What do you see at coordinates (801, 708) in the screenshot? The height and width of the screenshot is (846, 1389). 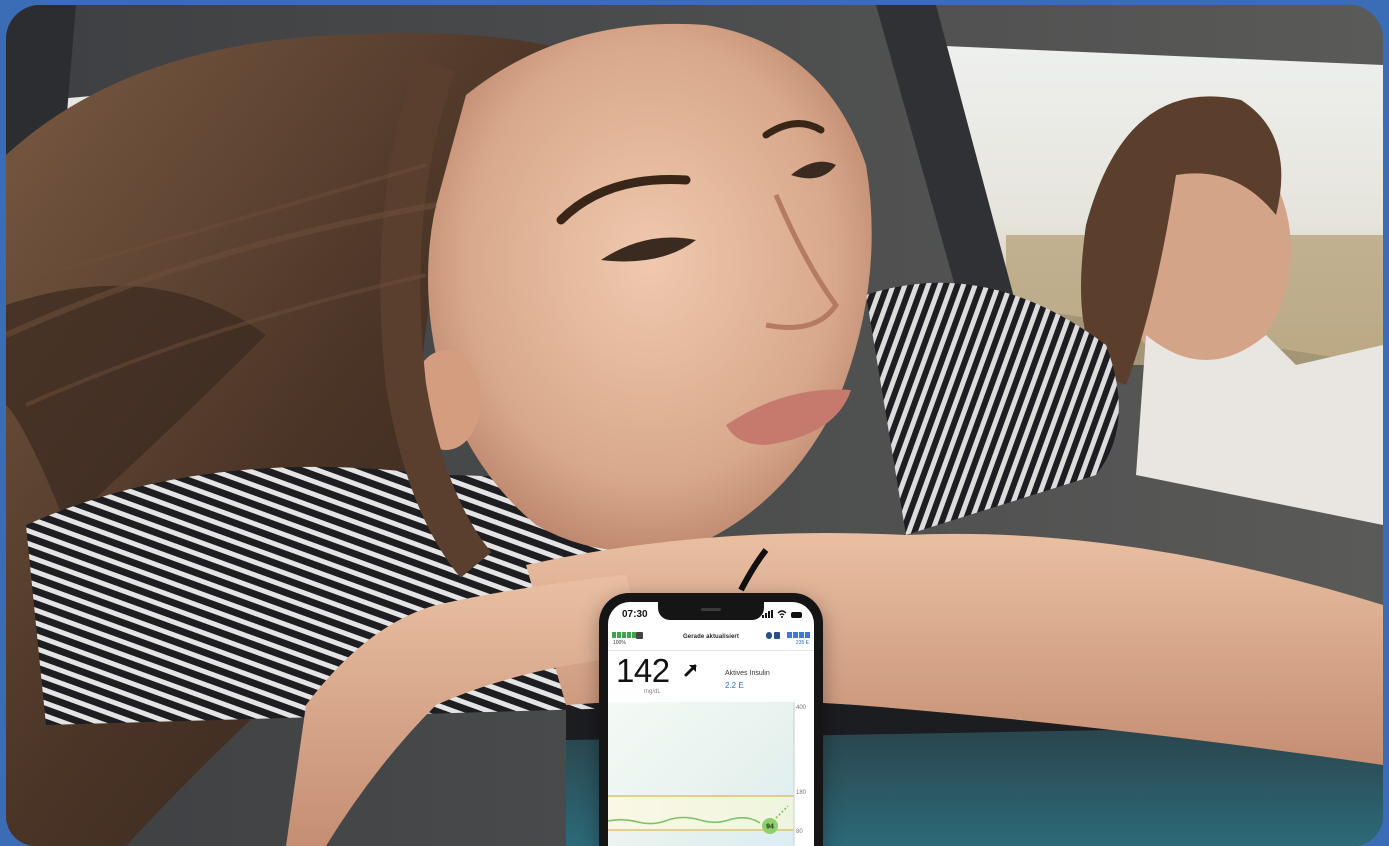 I see `axis-label-top: 400` at bounding box center [801, 708].